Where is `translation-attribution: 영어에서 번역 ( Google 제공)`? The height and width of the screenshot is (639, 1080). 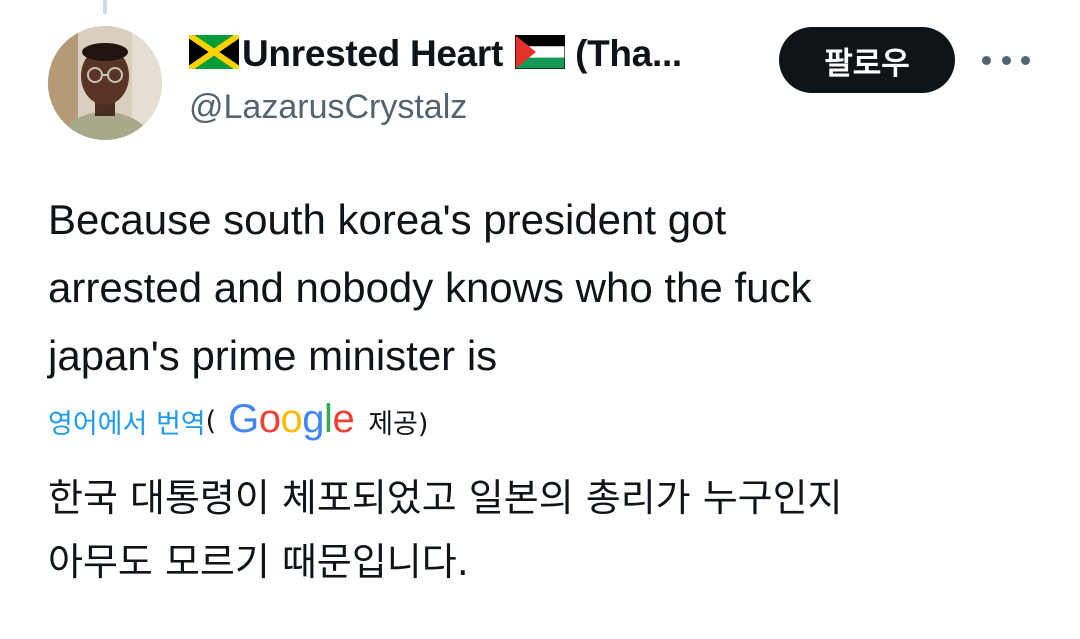
translation-attribution: 영어에서 번역 ( Google 제공) is located at coordinates (238, 420).